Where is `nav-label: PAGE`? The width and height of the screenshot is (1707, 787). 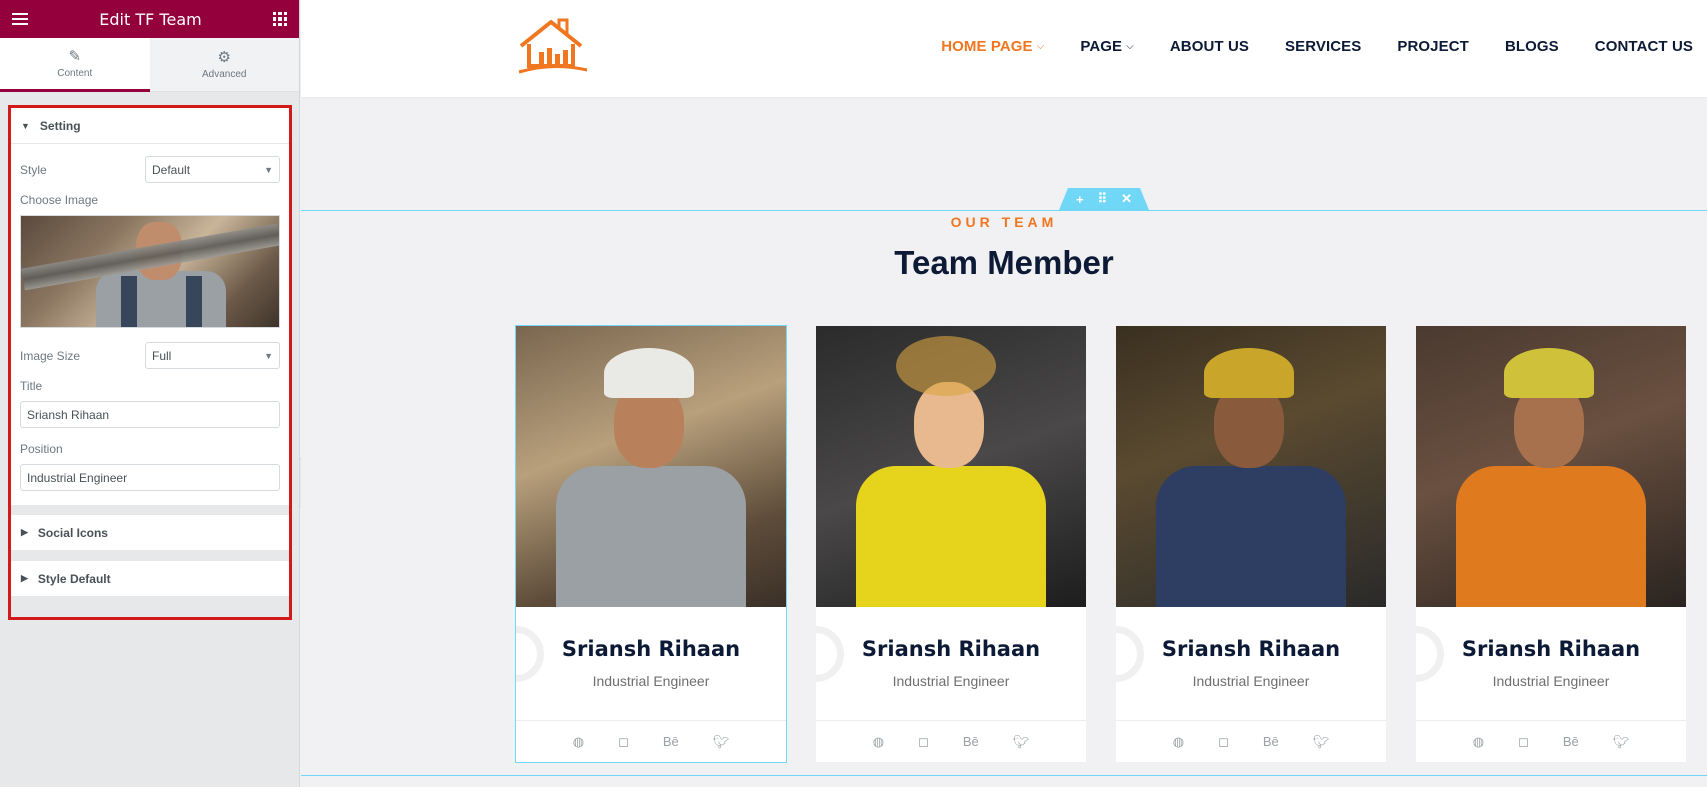
nav-label: PAGE is located at coordinates (1101, 46).